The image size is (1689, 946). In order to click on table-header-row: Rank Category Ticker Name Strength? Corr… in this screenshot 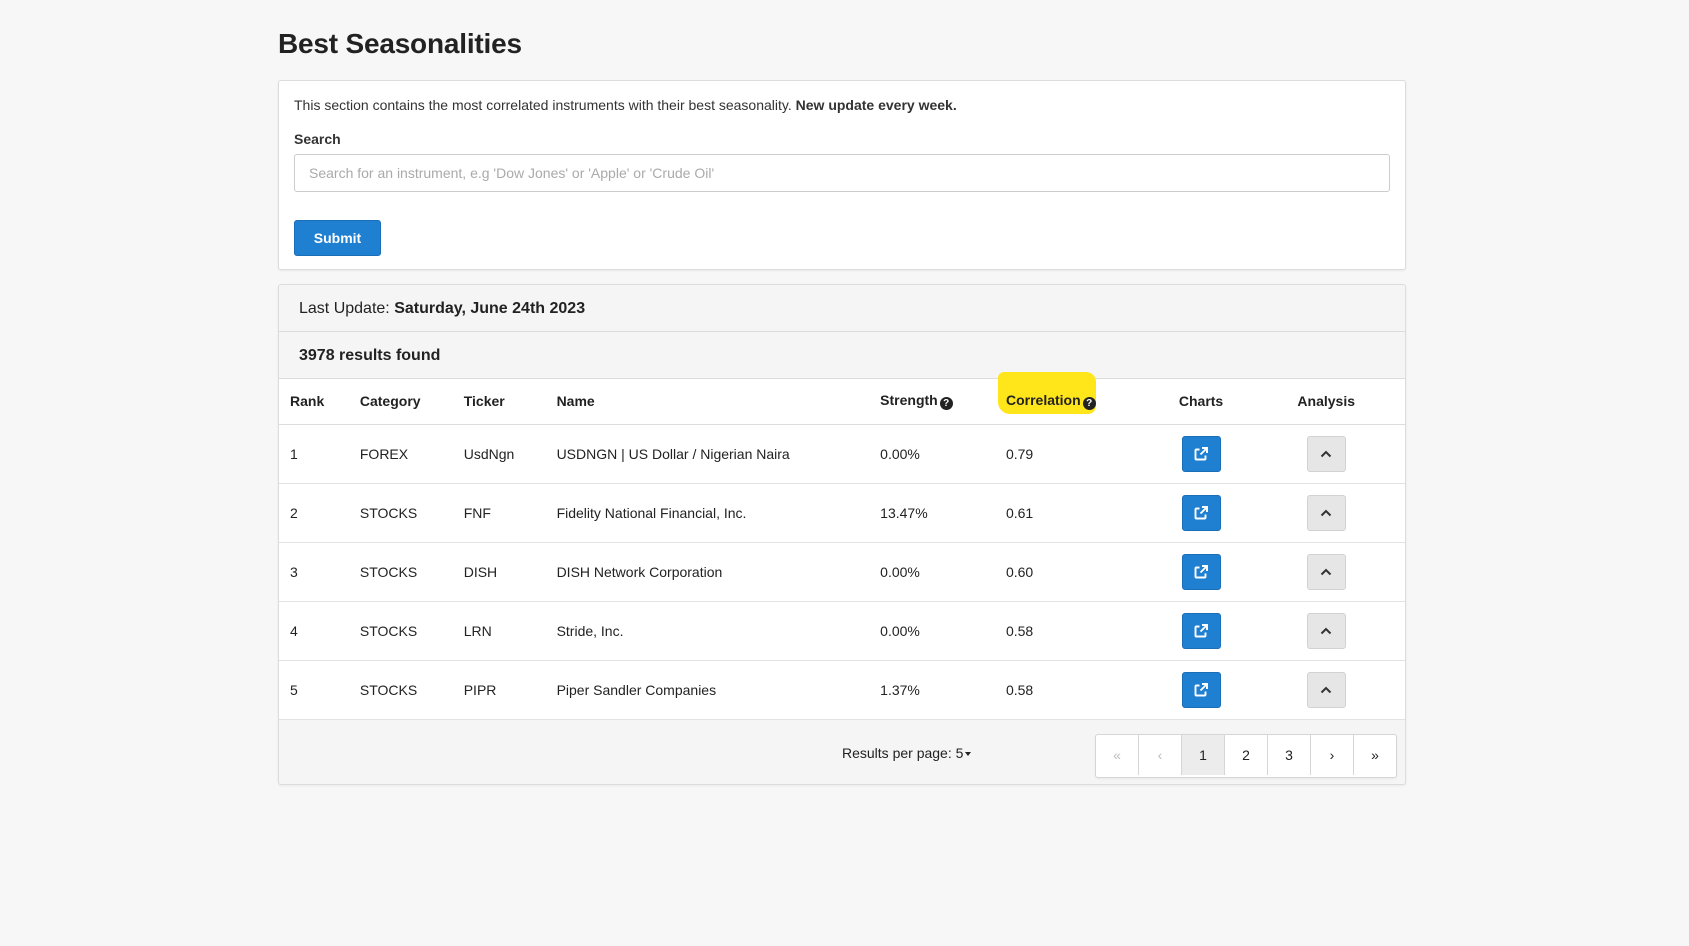, I will do `click(842, 398)`.